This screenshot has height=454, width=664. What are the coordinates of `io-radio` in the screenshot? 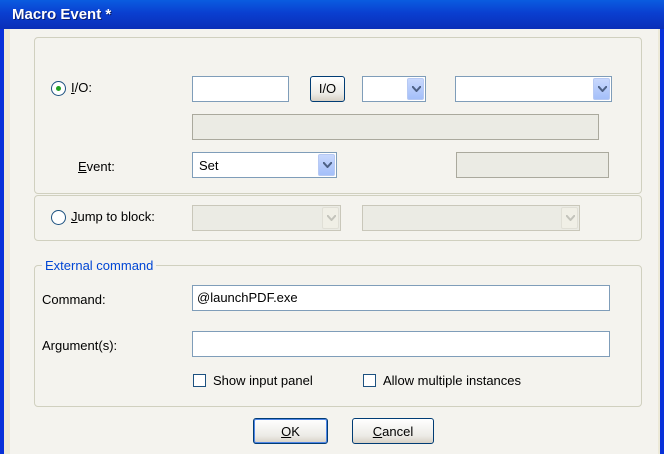 It's located at (58, 88).